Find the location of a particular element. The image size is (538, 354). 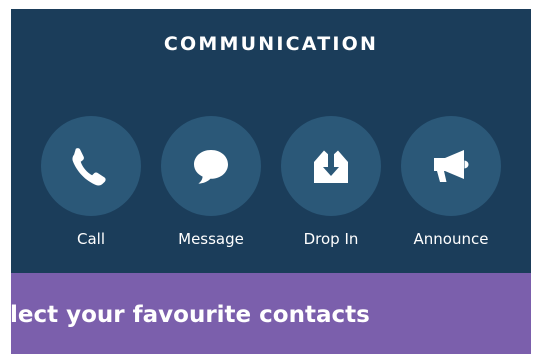

message-button: Message is located at coordinates (211, 186).